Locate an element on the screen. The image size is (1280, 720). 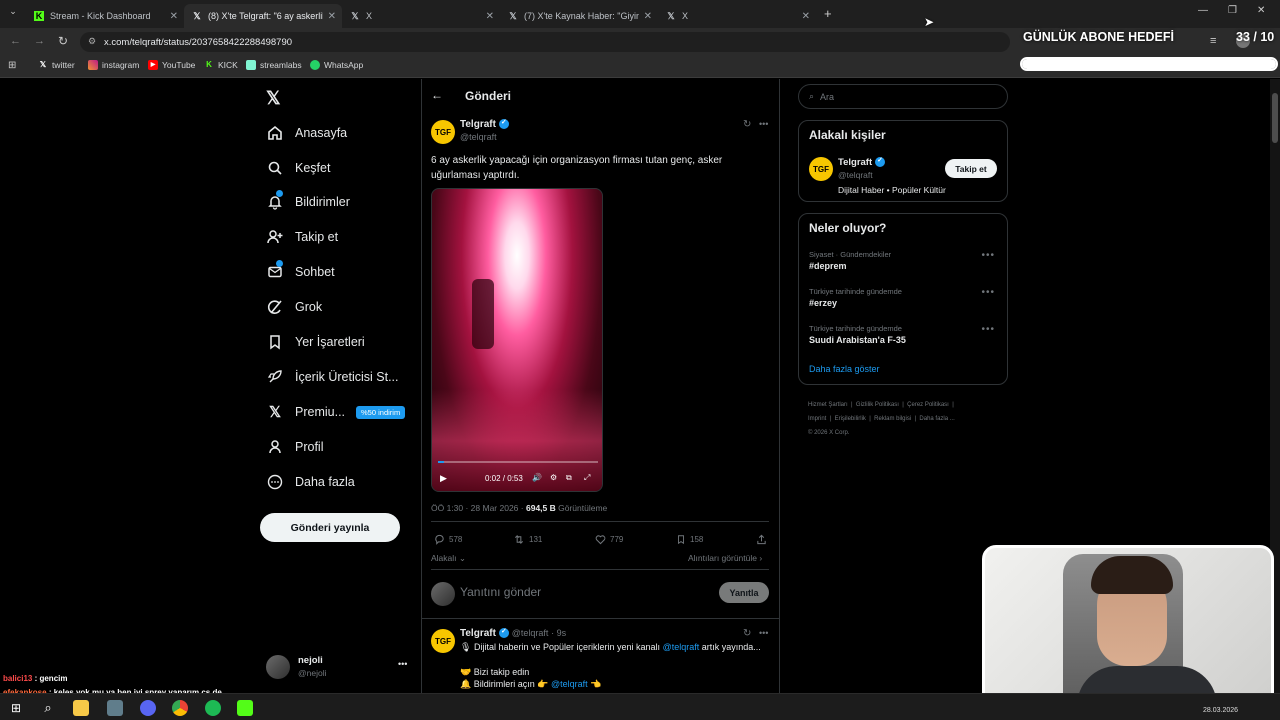
repost-action: 131 is located at coordinates (527, 539).